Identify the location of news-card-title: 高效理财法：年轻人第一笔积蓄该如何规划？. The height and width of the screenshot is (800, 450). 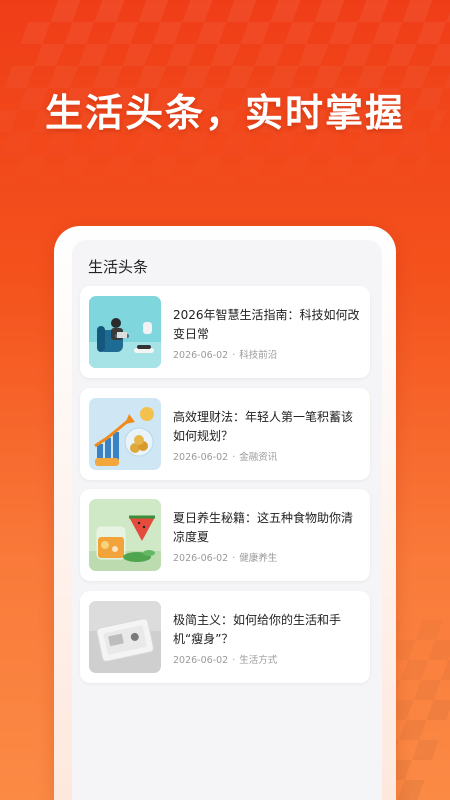
(263, 426).